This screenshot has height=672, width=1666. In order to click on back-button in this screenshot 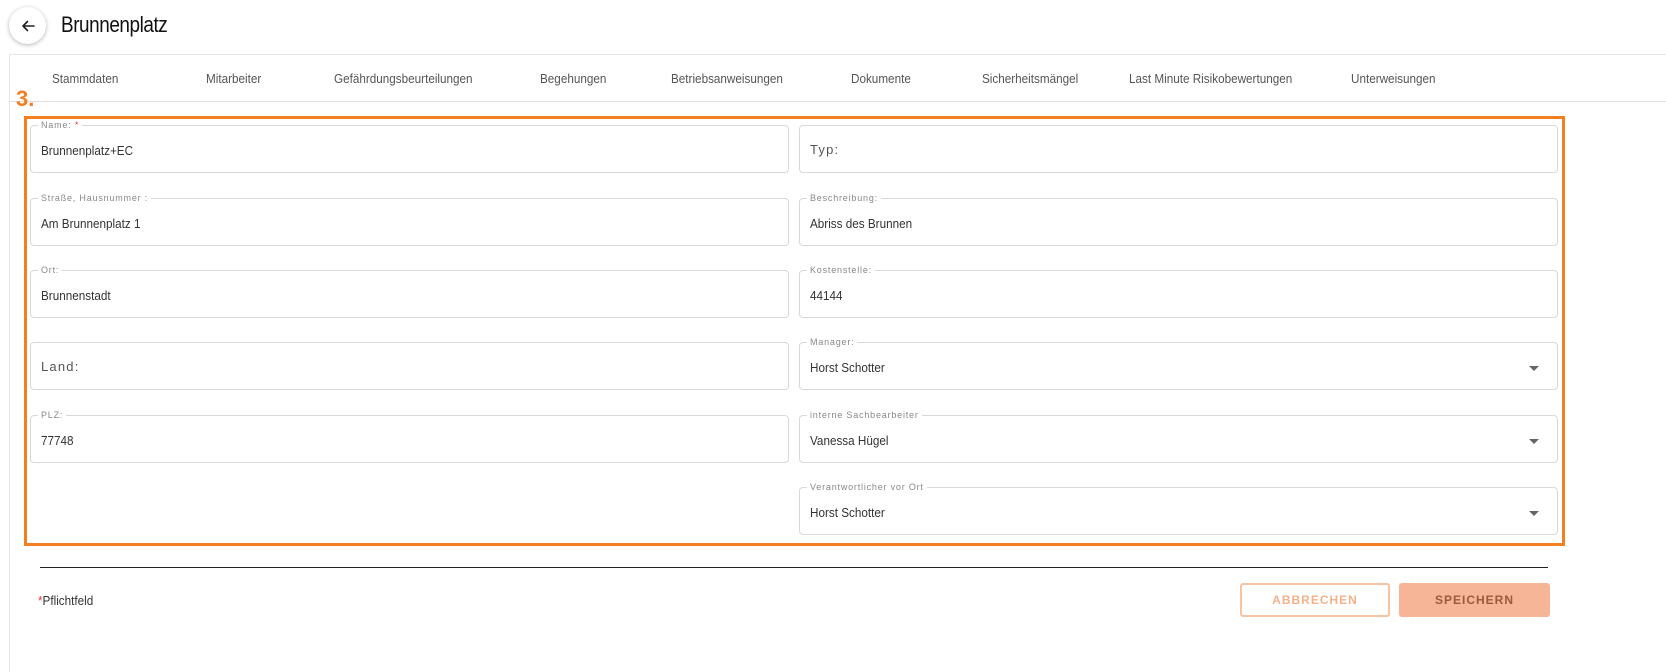, I will do `click(27, 25)`.